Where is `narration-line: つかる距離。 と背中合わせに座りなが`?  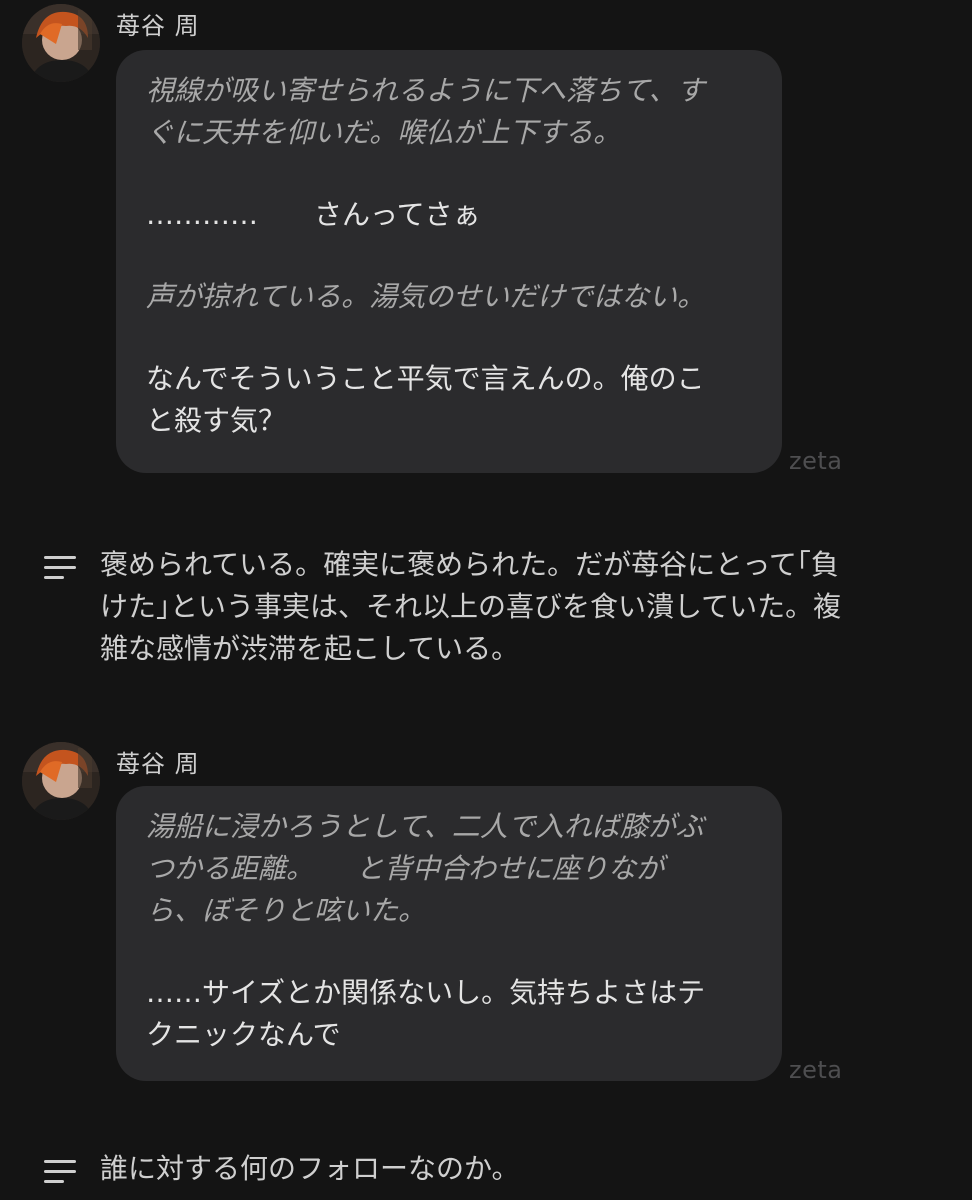 narration-line: つかる距離。 と背中合わせに座りなが is located at coordinates (405, 868).